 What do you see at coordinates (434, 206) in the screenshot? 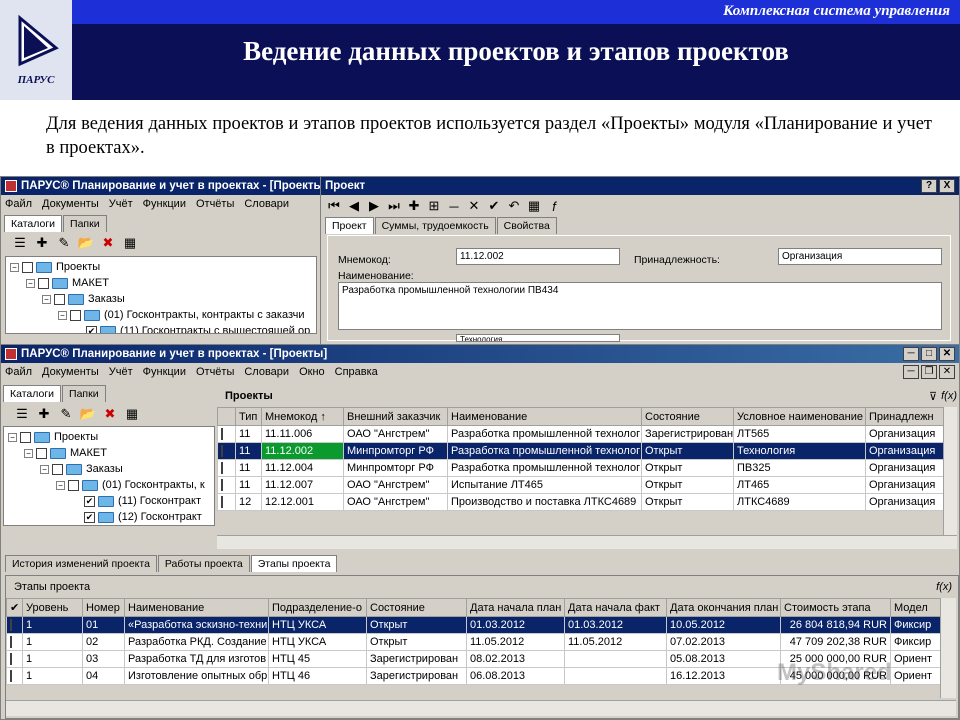
I see `add-copy-icon: ⊞` at bounding box center [434, 206].